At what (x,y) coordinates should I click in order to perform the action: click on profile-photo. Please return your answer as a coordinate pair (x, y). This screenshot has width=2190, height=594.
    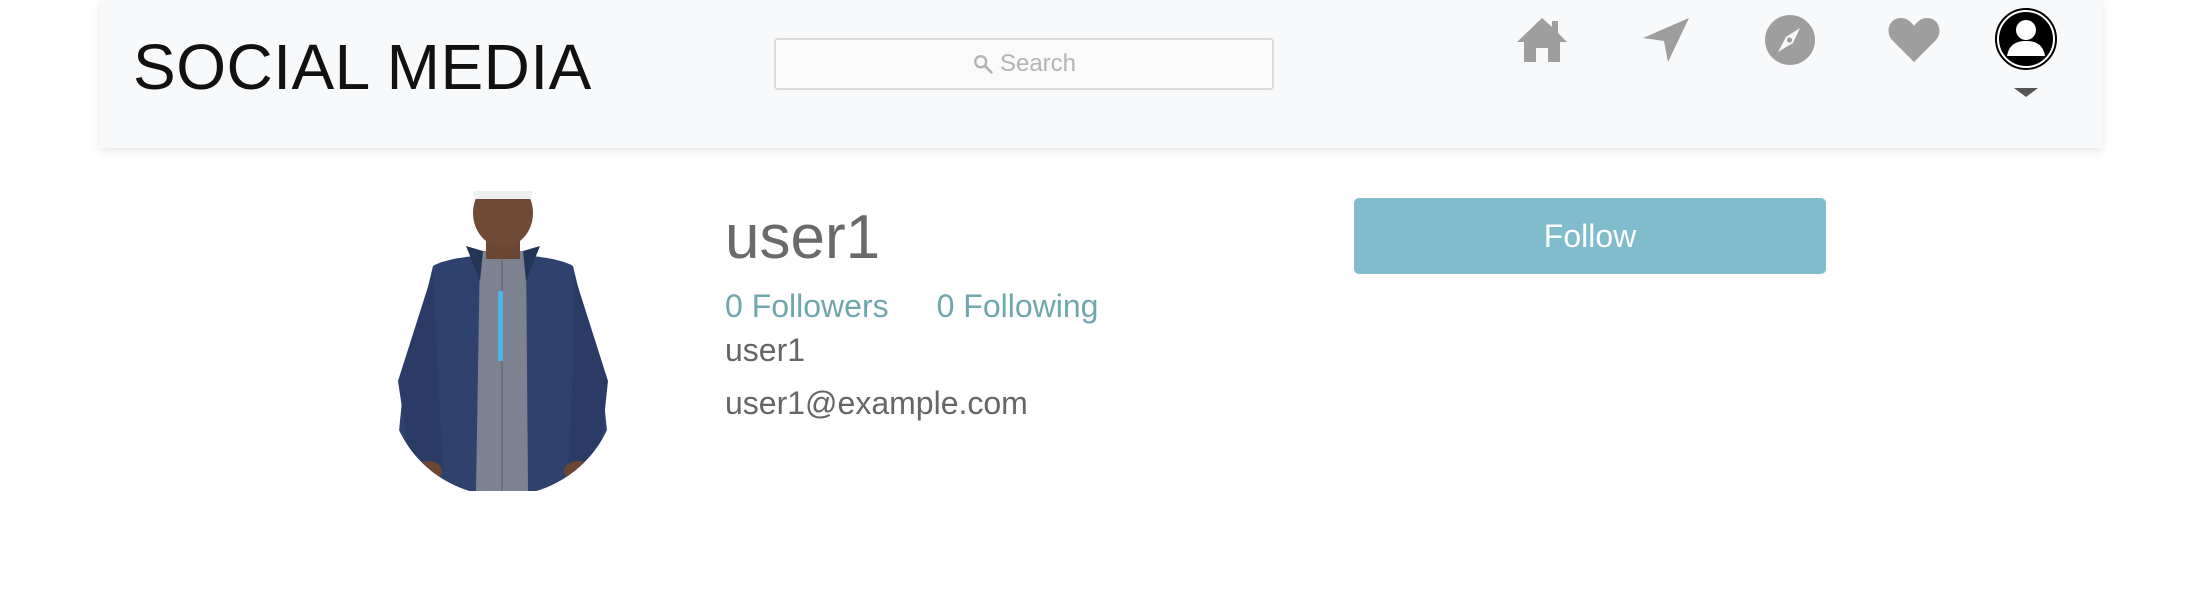
    Looking at the image, I should click on (503, 341).